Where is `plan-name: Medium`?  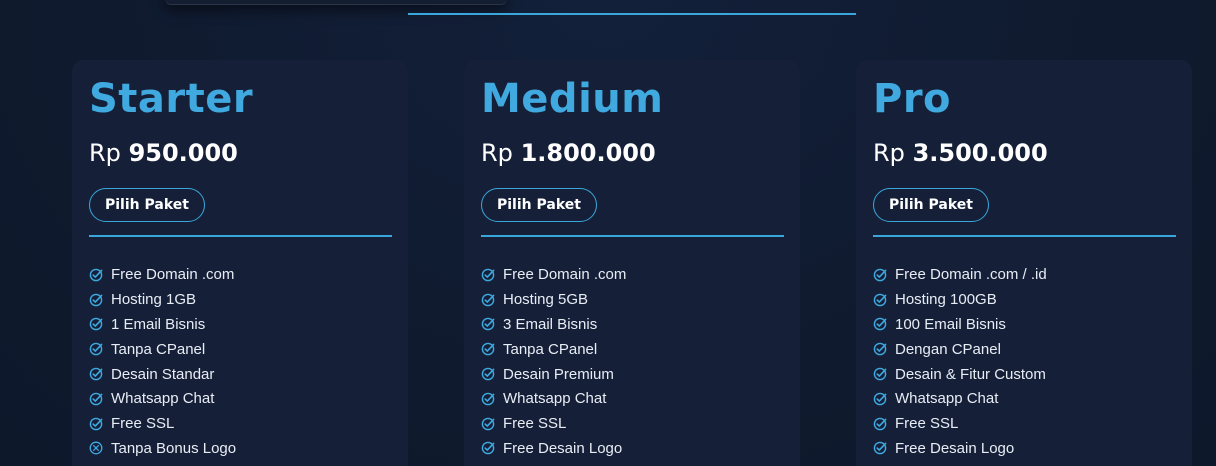 plan-name: Medium is located at coordinates (572, 99).